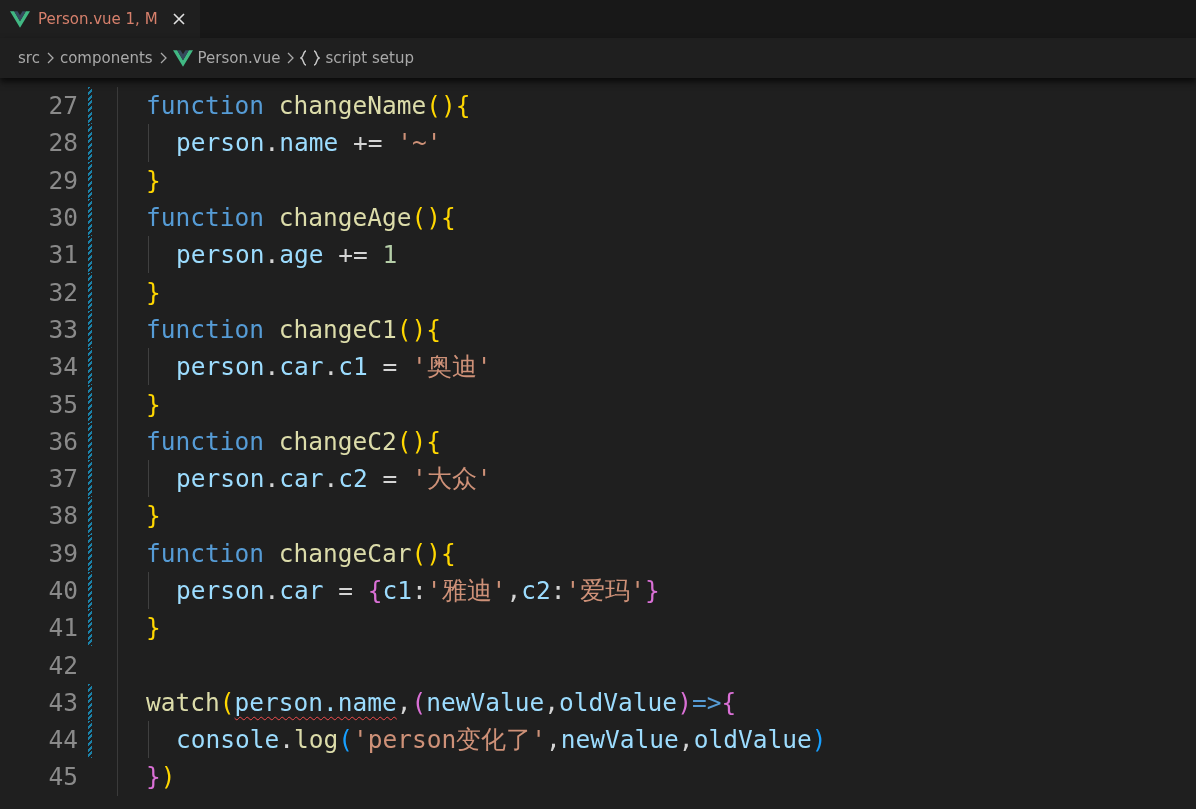  I want to click on line-number: 42, so click(62, 665).